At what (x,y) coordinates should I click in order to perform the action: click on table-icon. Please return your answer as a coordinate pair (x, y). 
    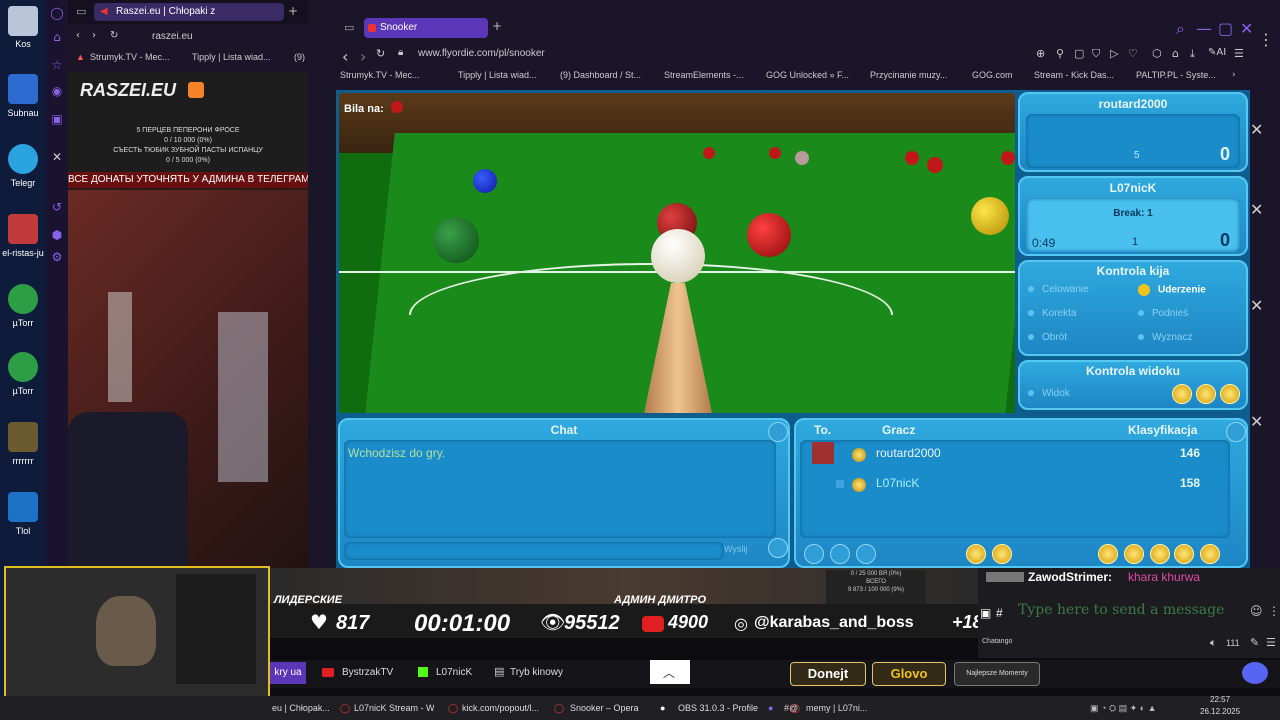
    Looking at the image, I should click on (1108, 554).